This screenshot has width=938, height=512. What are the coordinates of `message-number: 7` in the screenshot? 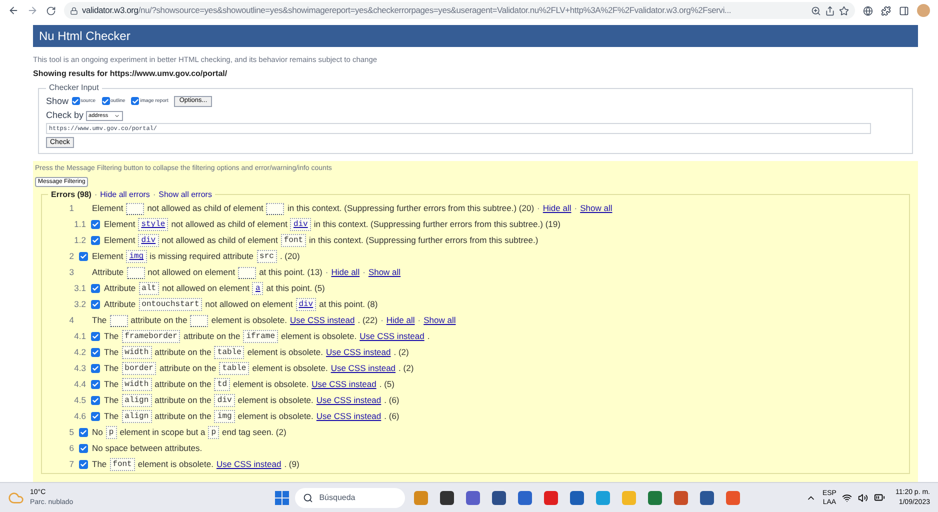 It's located at (71, 465).